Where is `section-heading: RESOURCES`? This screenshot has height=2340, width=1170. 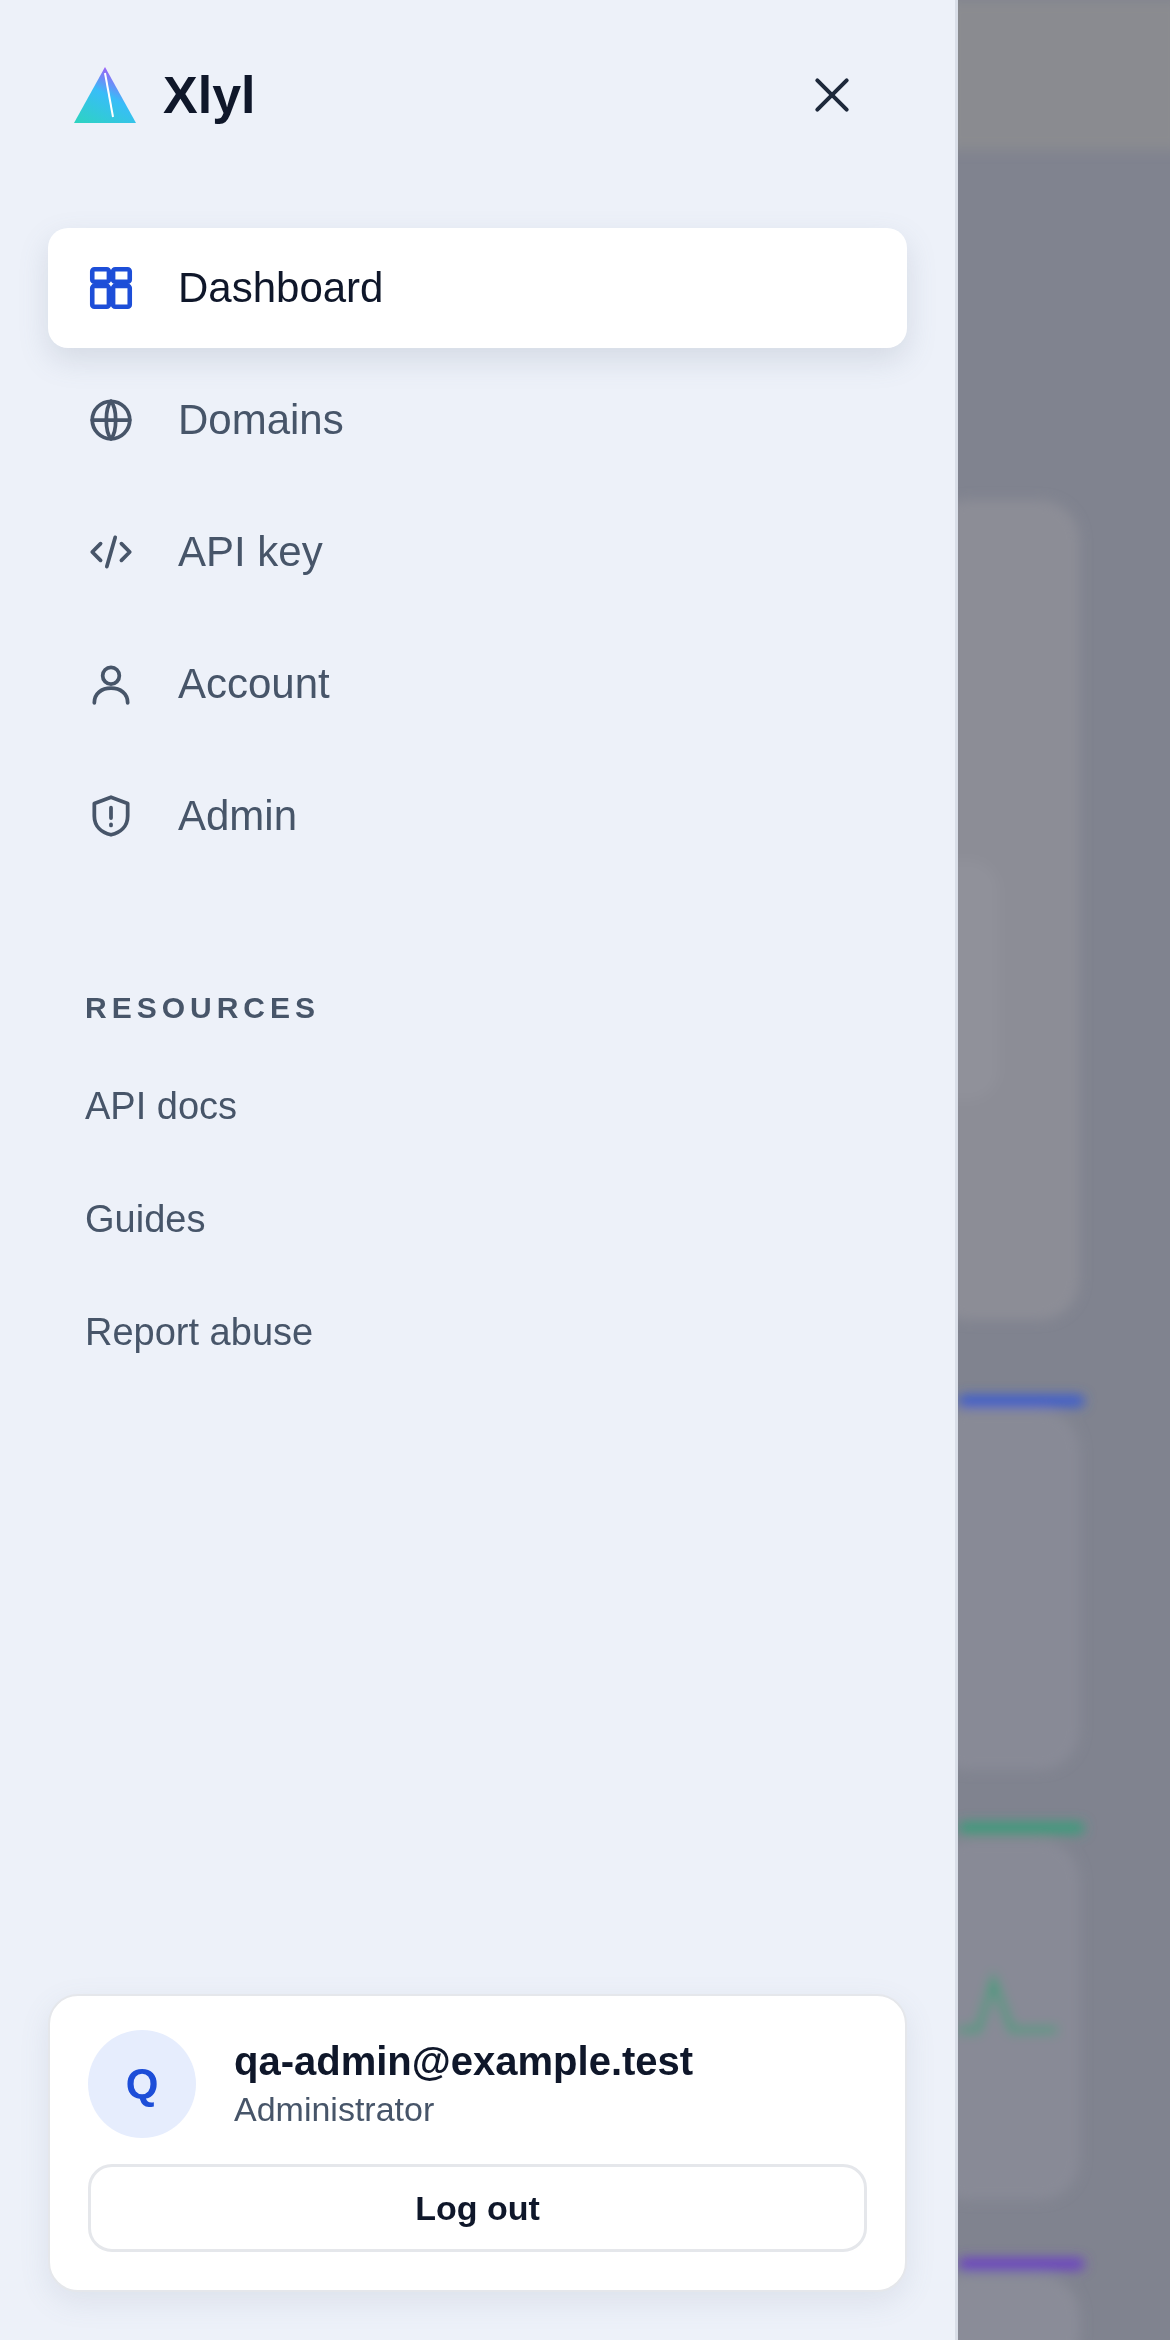
section-heading: RESOURCES is located at coordinates (203, 1008).